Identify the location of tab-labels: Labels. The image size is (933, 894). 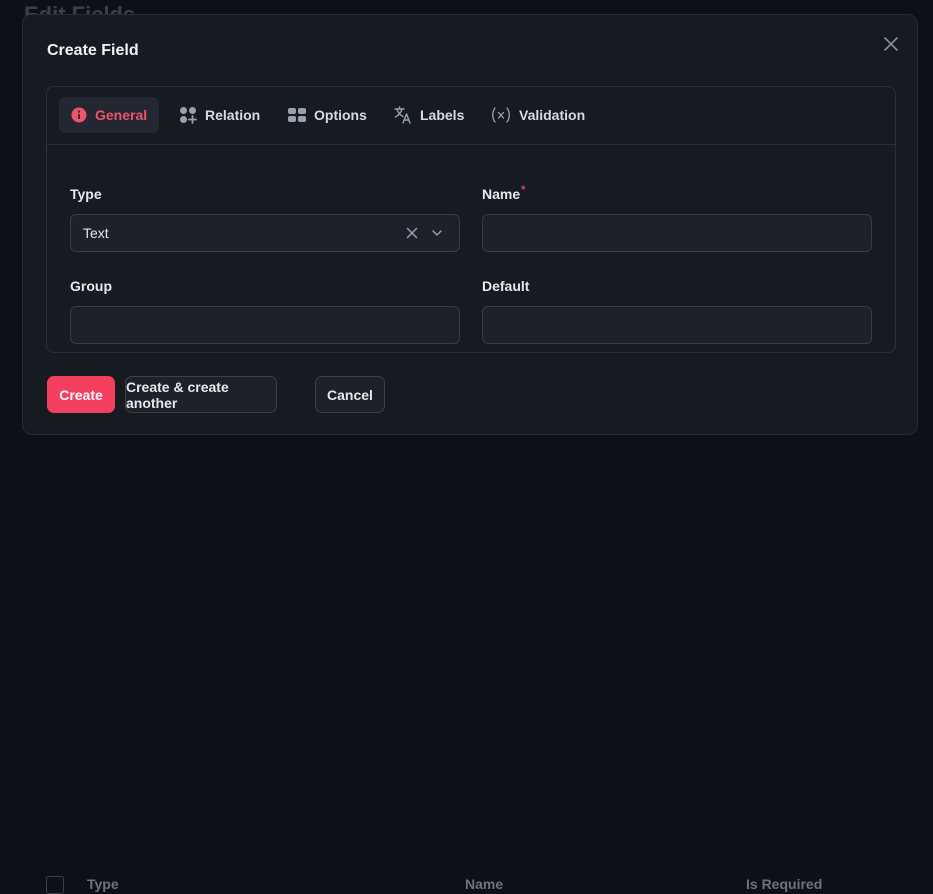
(429, 115).